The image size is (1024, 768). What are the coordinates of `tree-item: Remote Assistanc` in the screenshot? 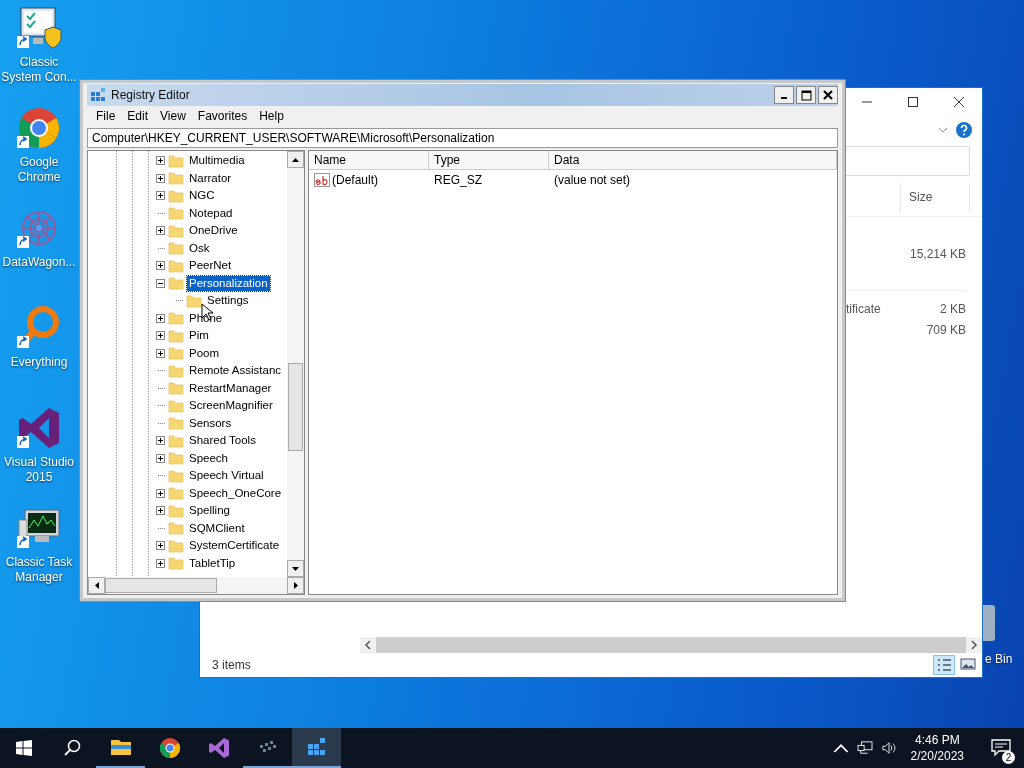 It's located at (235, 371).